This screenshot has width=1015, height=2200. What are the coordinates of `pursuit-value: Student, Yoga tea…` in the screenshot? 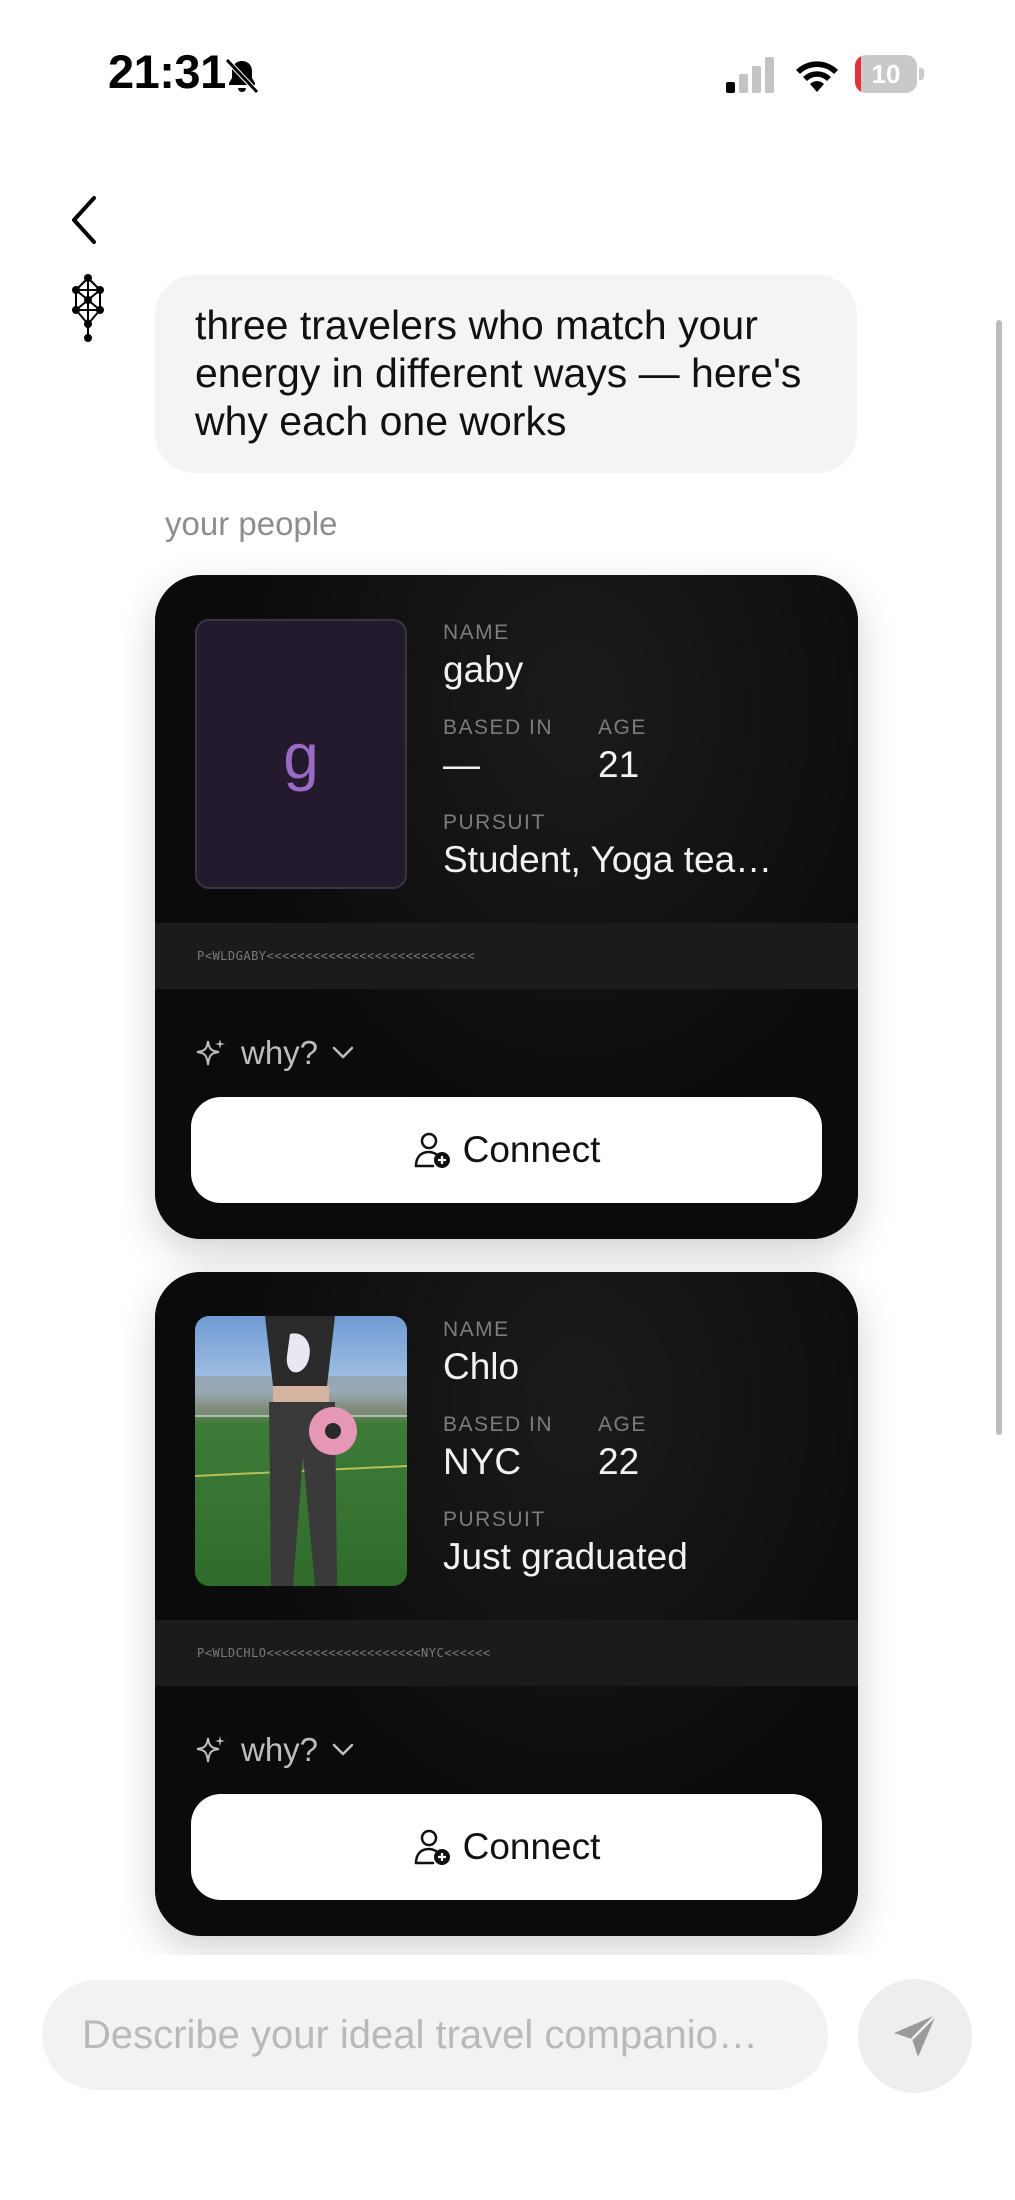 It's located at (608, 859).